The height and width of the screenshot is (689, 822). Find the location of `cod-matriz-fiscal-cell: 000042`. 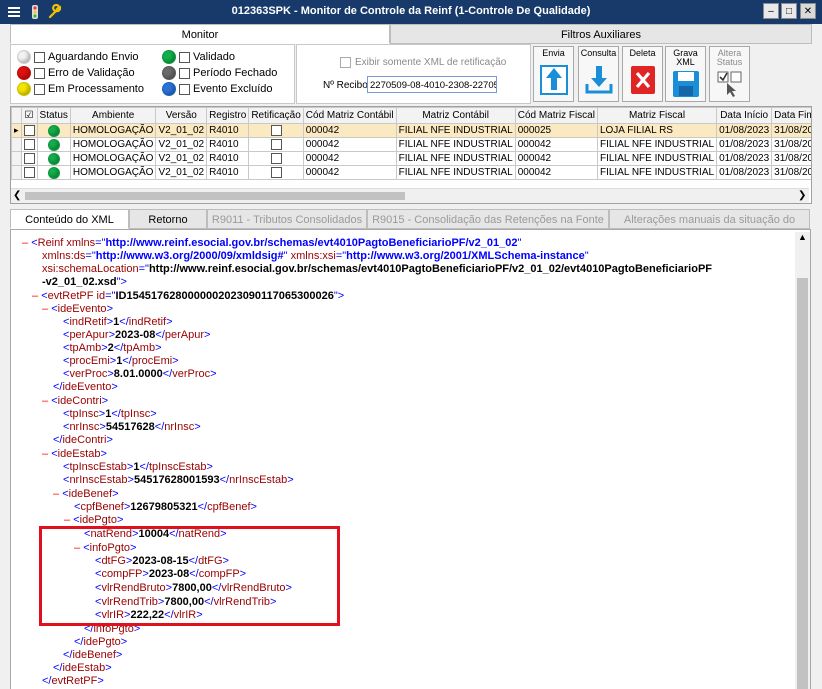

cod-matriz-fiscal-cell: 000042 is located at coordinates (556, 144).